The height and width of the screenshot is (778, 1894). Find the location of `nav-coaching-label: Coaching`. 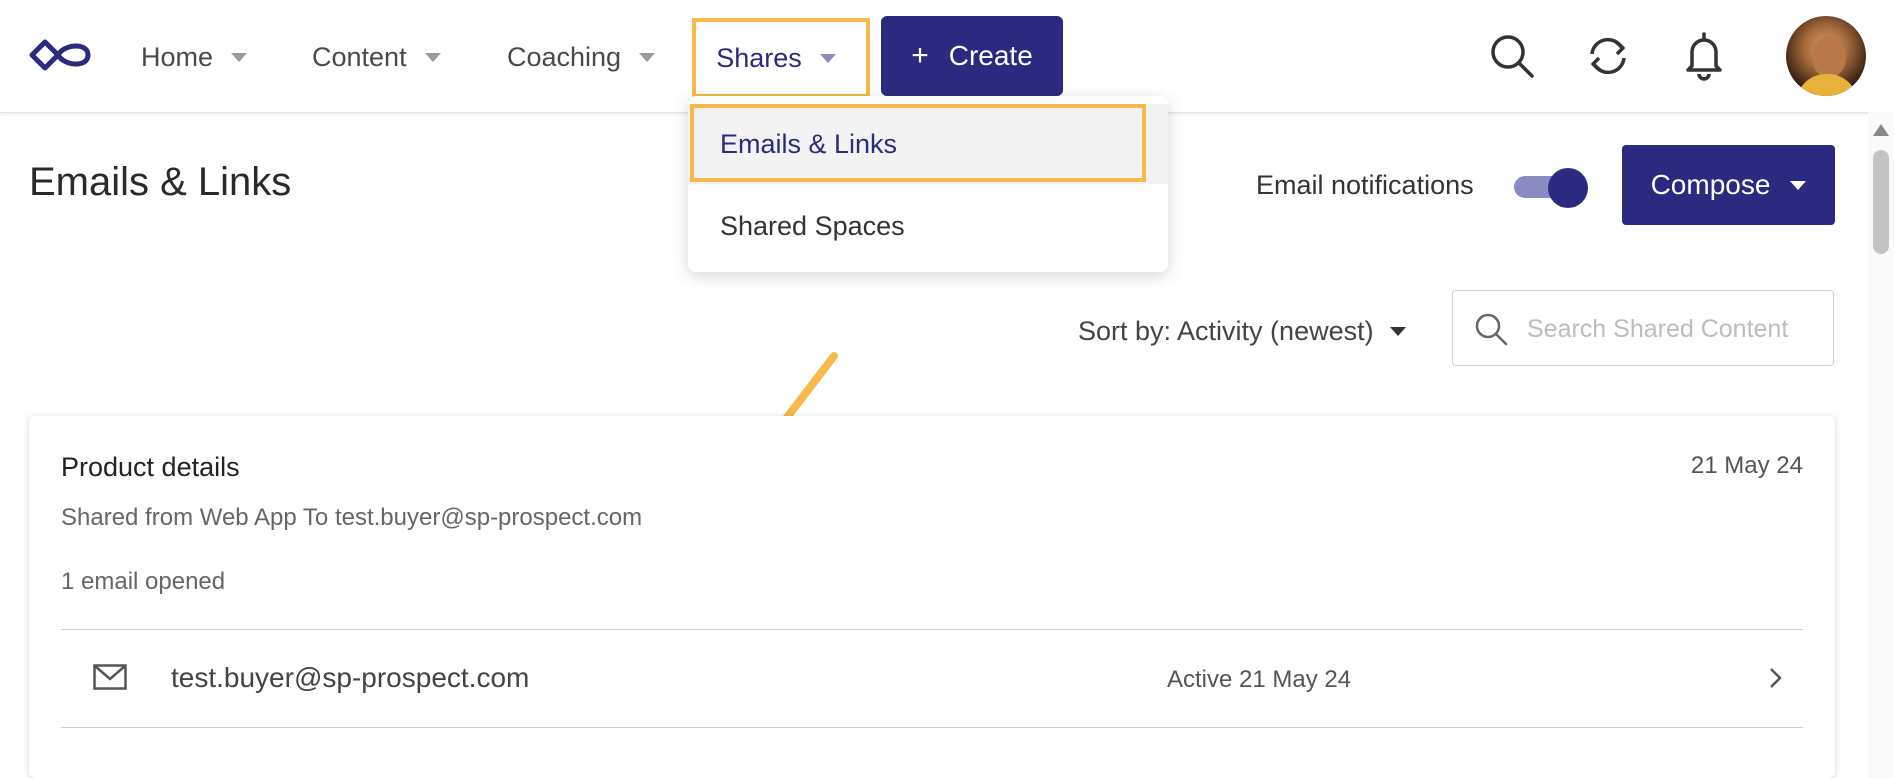

nav-coaching-label: Coaching is located at coordinates (564, 56).